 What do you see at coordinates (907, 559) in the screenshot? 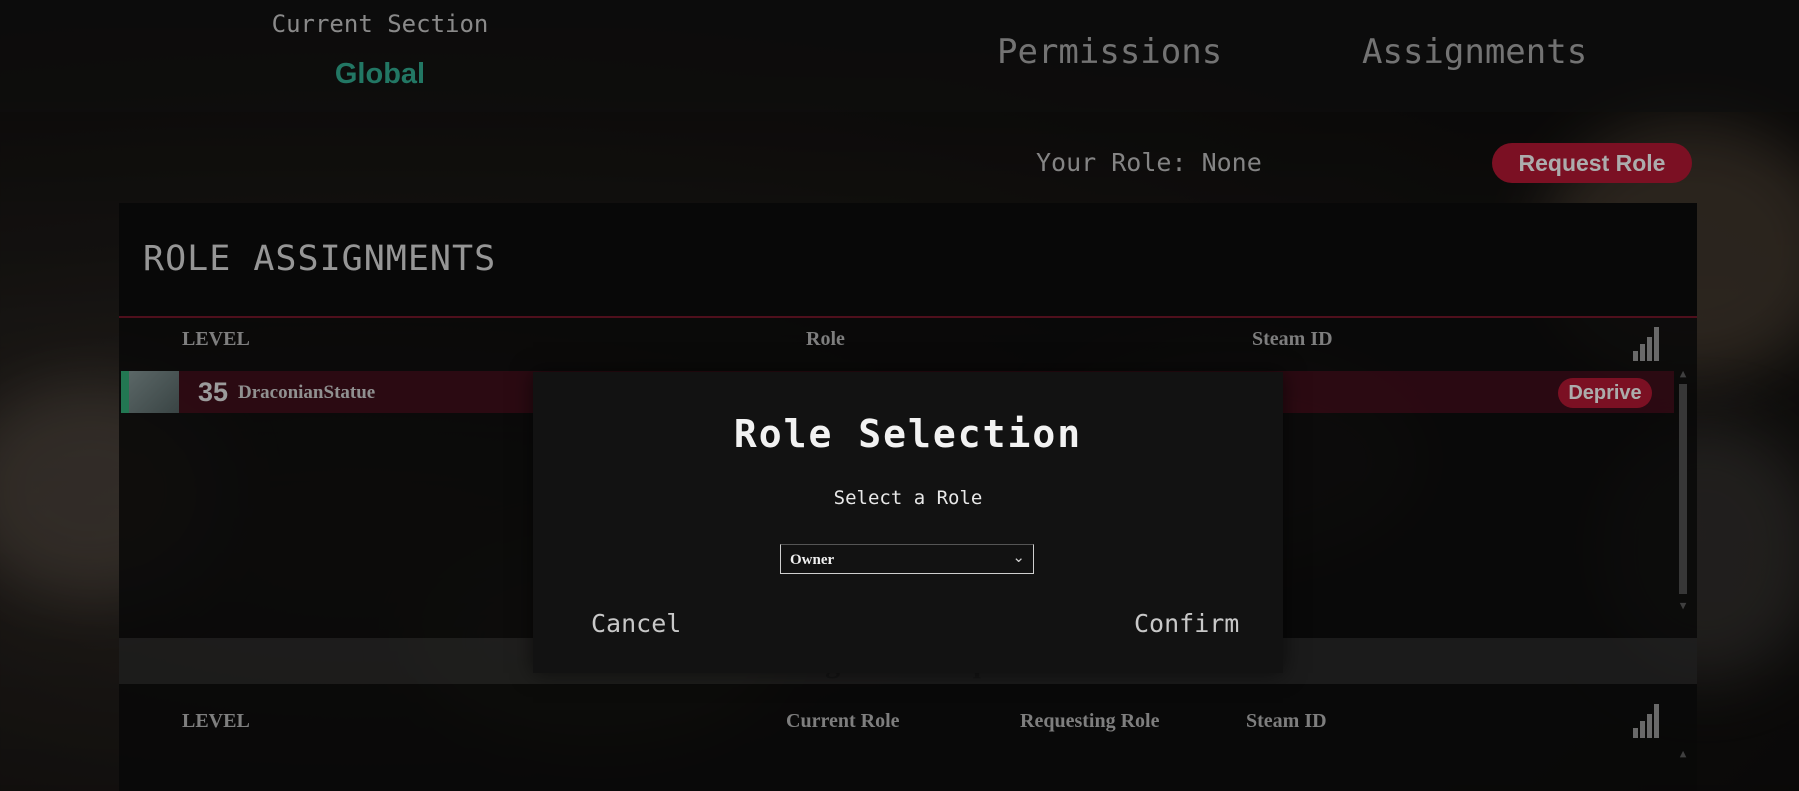
I see `role-select: Owner ⌄` at bounding box center [907, 559].